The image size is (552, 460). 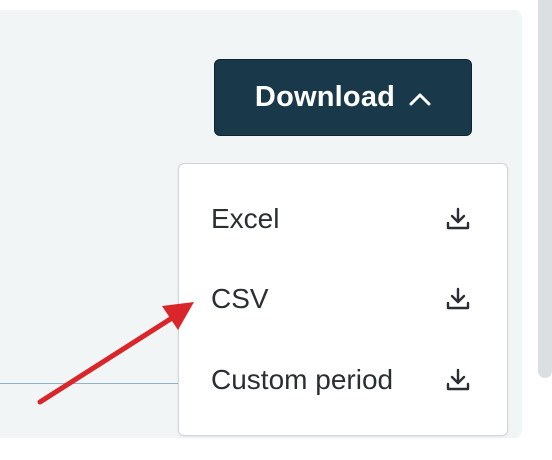 I want to click on download-button-label: Download, so click(x=325, y=97).